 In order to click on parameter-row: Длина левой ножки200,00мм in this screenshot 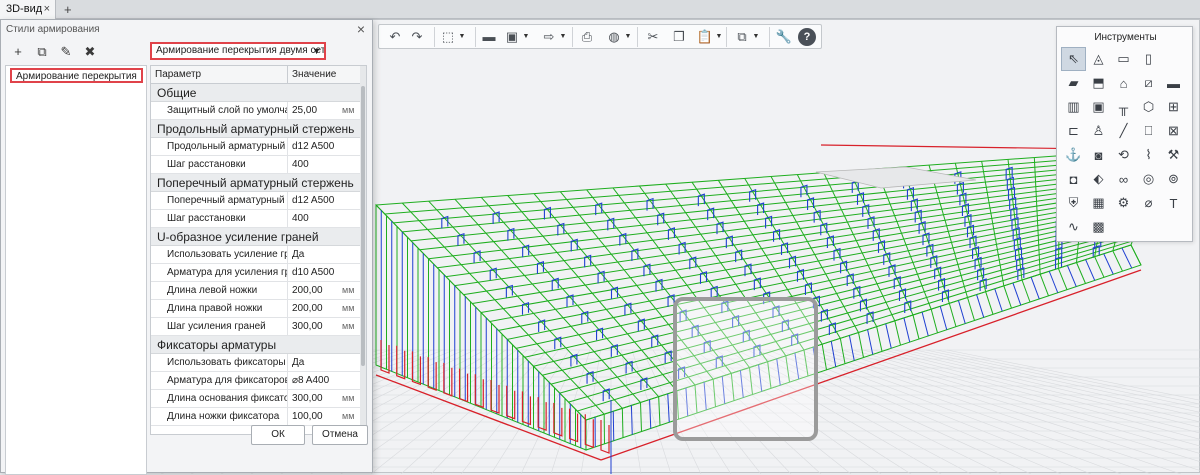, I will do `click(258, 291)`.